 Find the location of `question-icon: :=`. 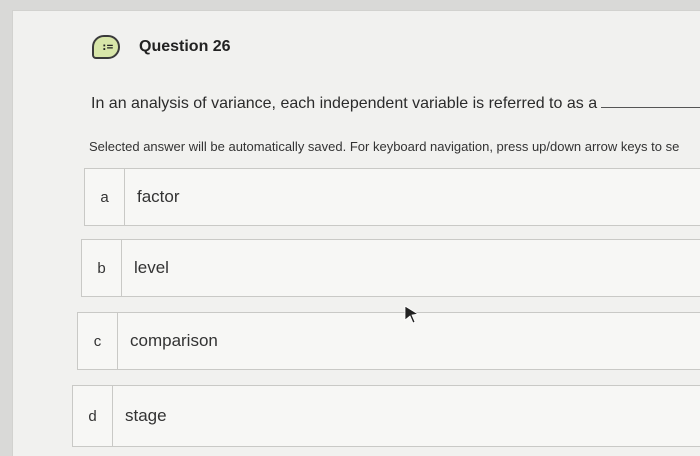

question-icon: := is located at coordinates (106, 47).